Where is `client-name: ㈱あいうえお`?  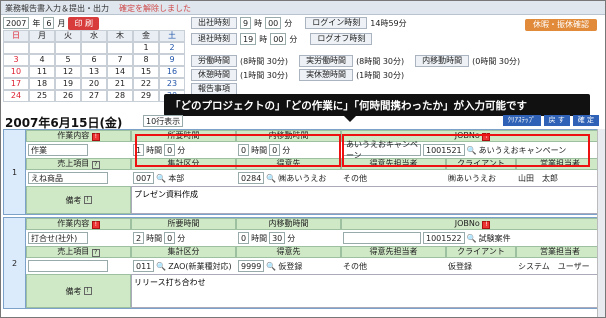 client-name: ㈱あいうえお is located at coordinates (302, 178).